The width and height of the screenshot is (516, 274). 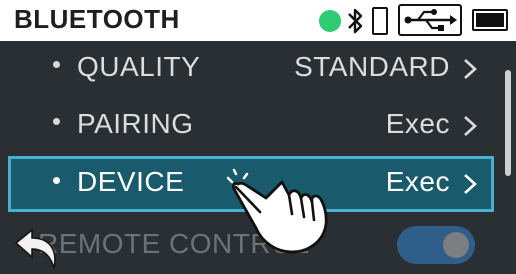 What do you see at coordinates (139, 66) in the screenshot?
I see `menu-item-label: QUALITY` at bounding box center [139, 66].